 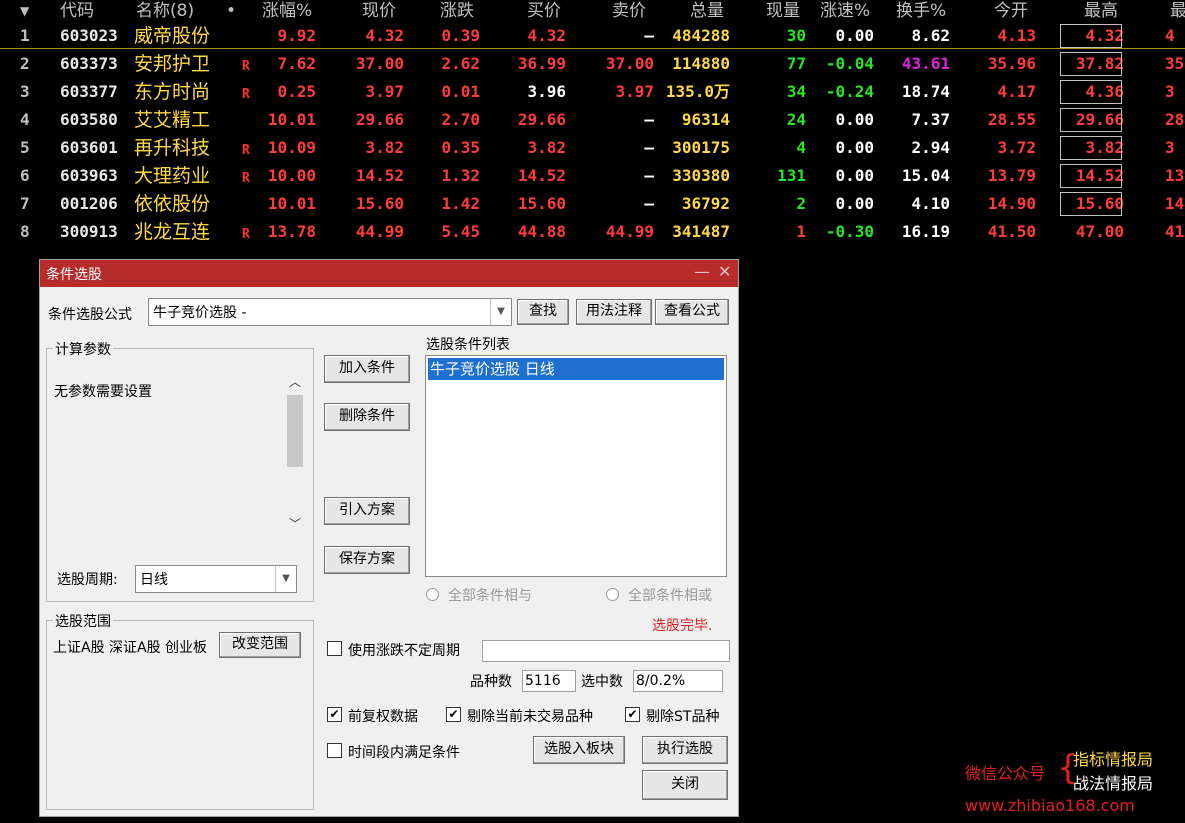 I want to click on cell-last: 41, so click(x=1175, y=231).